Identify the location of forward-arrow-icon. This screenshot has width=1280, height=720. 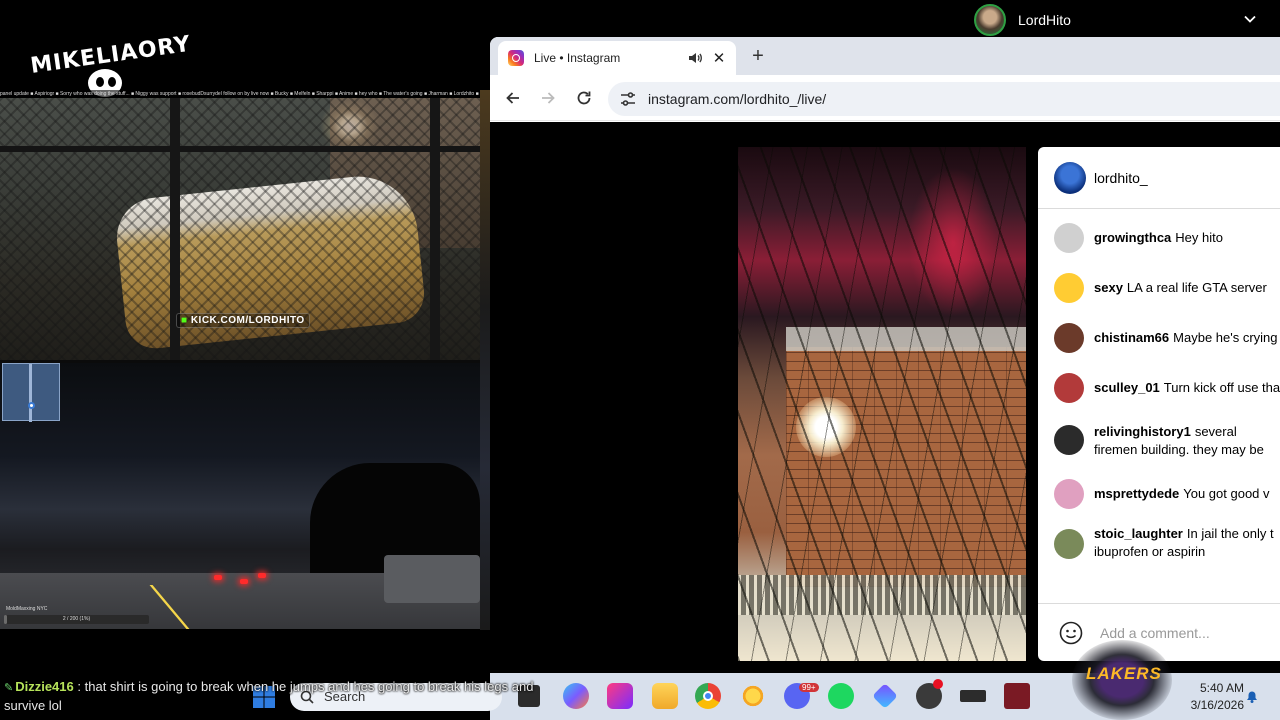
(548, 98).